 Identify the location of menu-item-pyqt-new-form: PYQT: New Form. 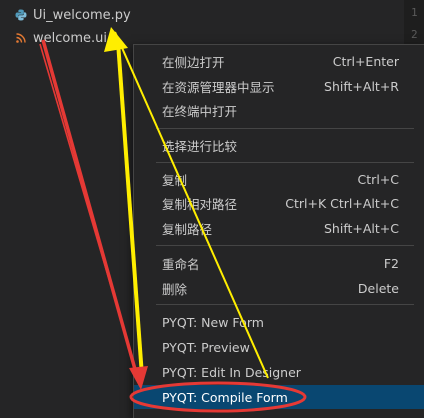
(279, 322).